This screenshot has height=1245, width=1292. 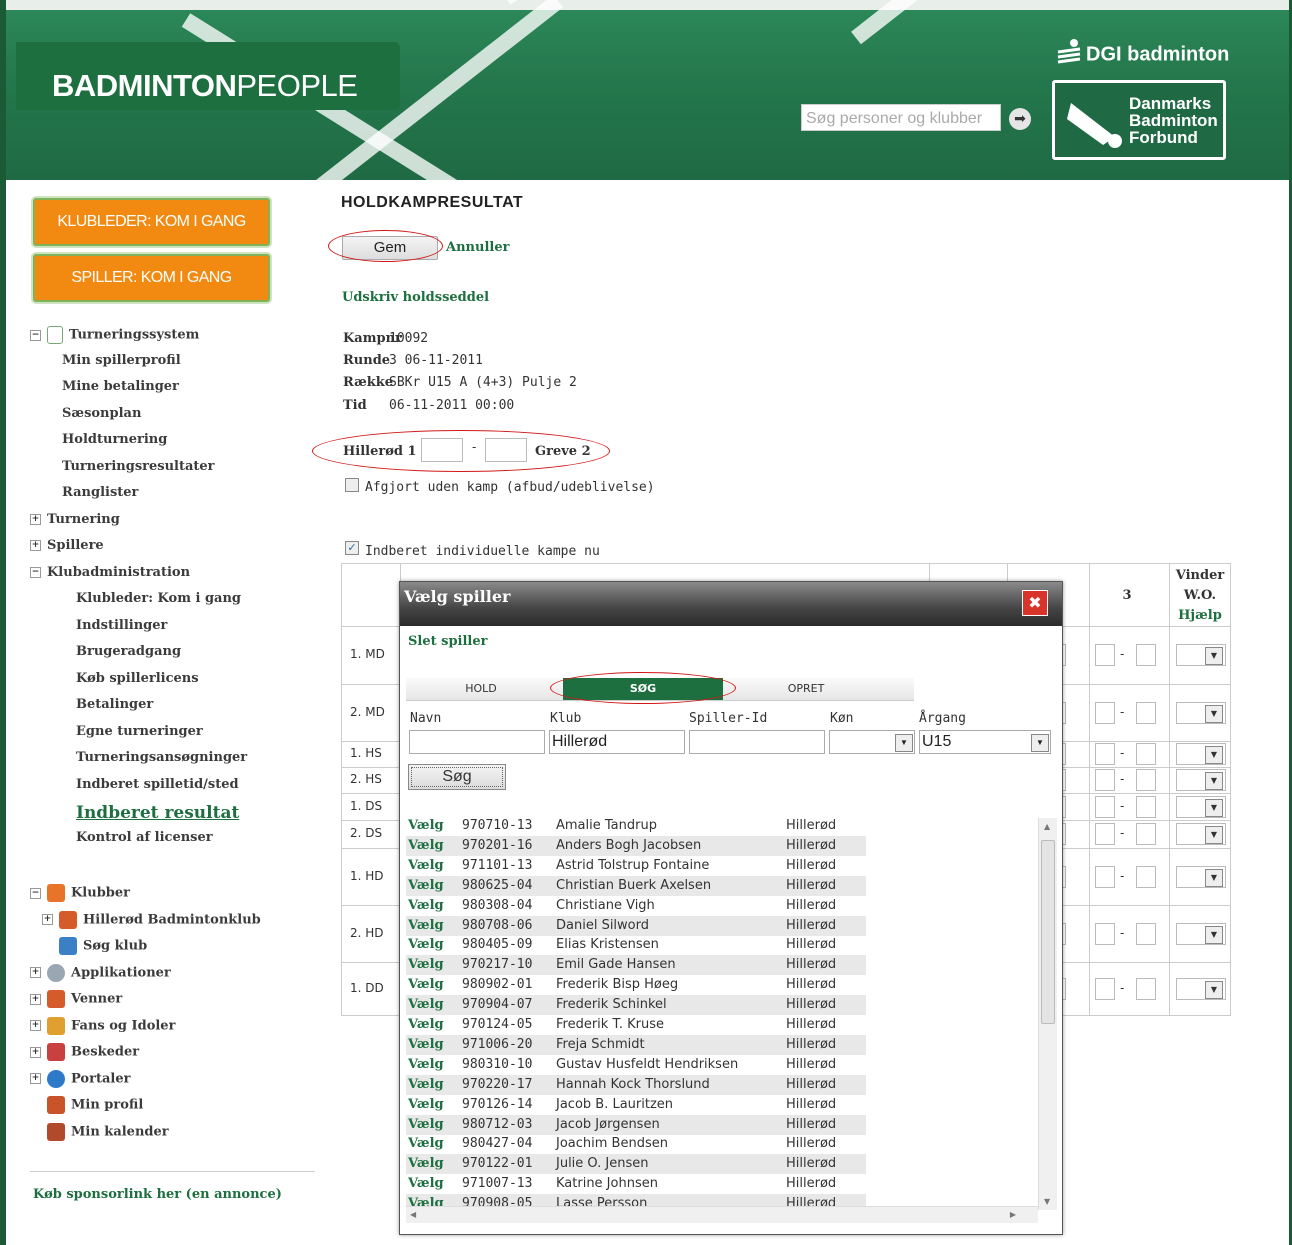 I want to click on scroll-left-icon: ◀, so click(x=413, y=1214).